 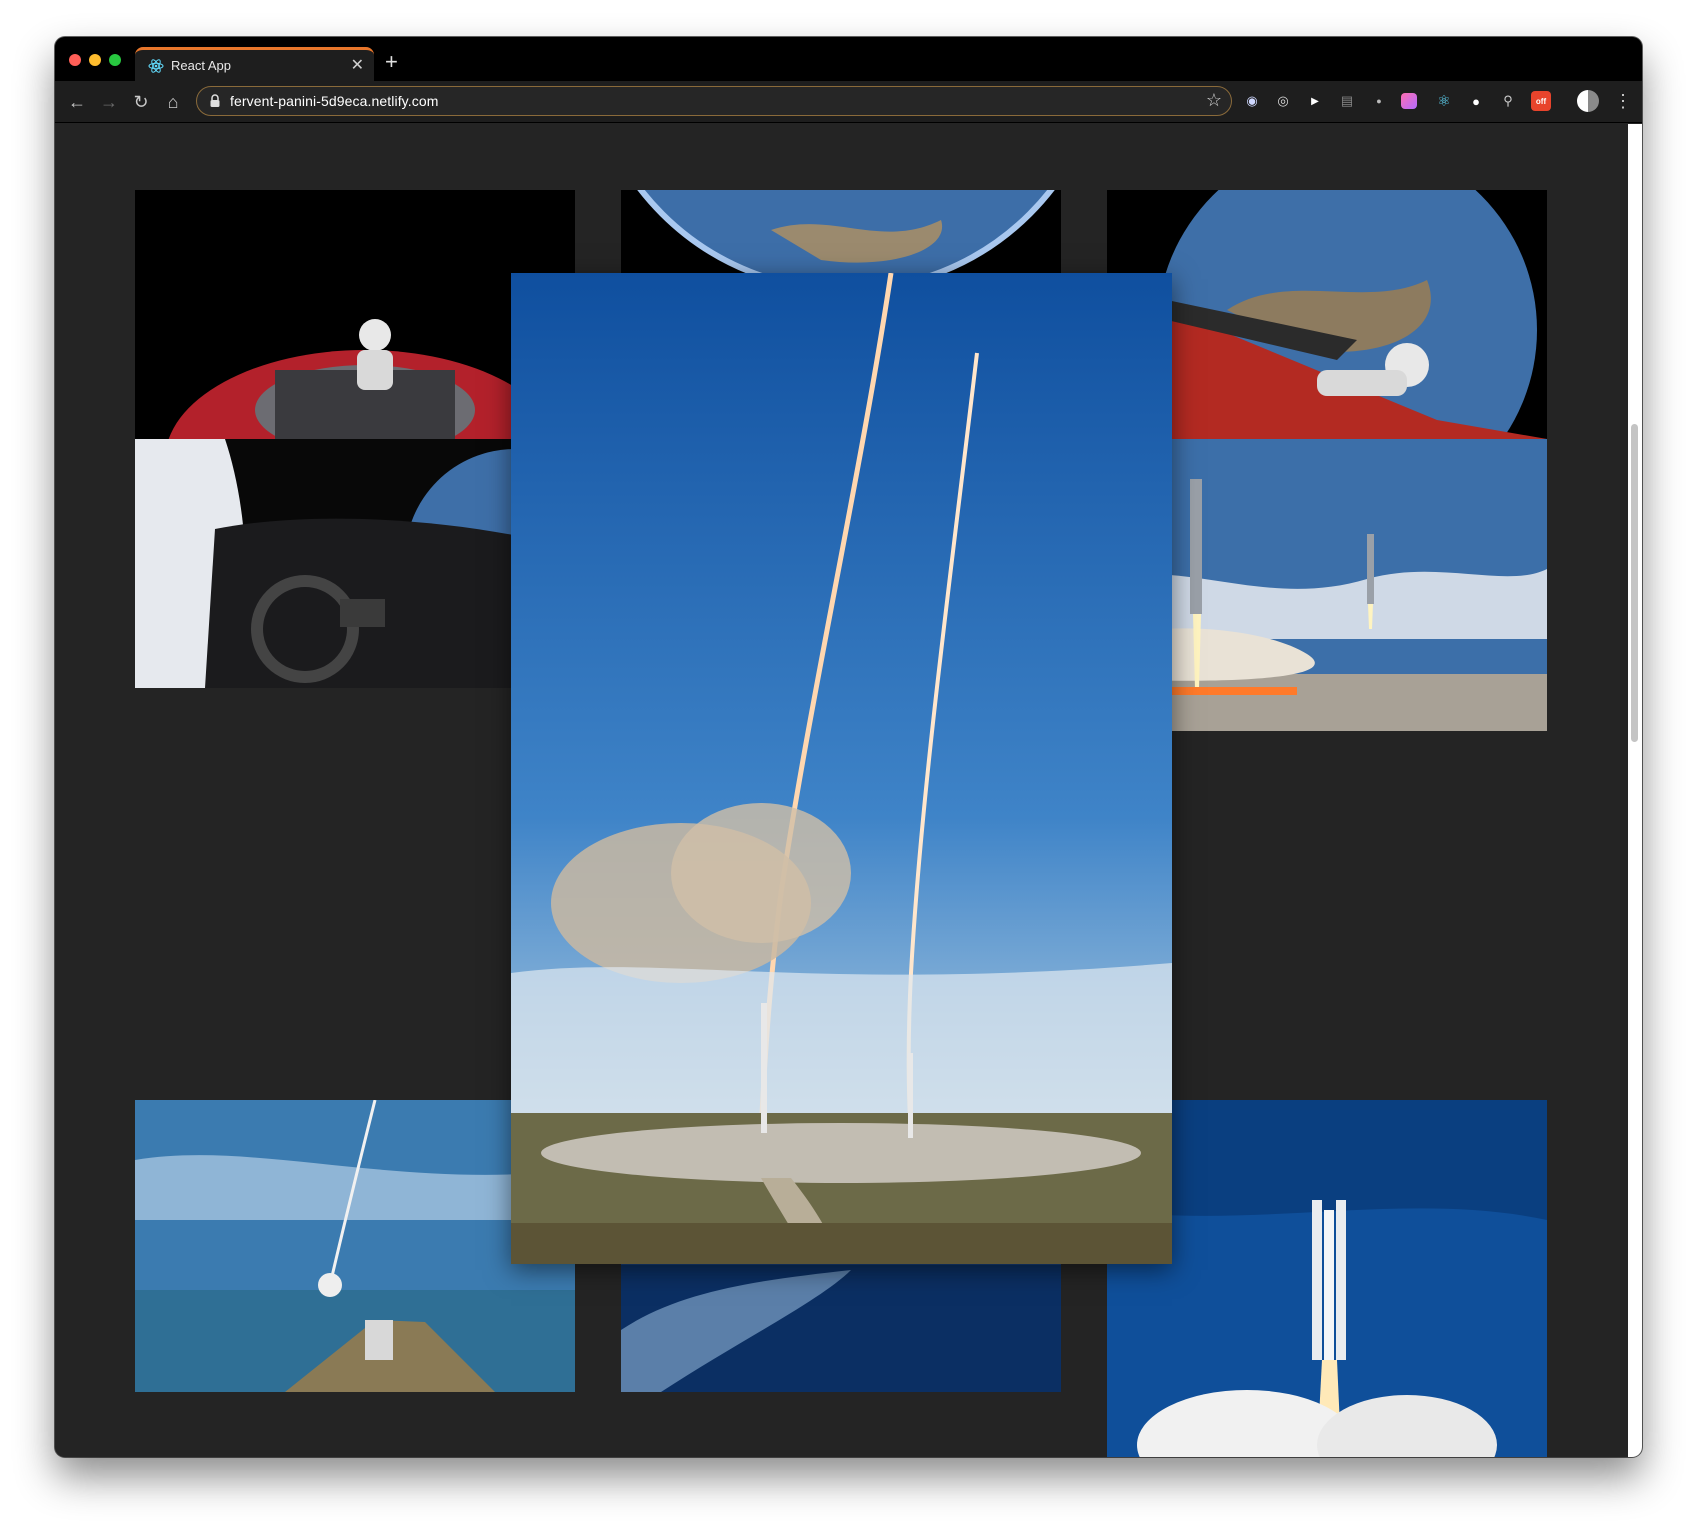 What do you see at coordinates (1541, 101) in the screenshot?
I see `off-extension-icon: off` at bounding box center [1541, 101].